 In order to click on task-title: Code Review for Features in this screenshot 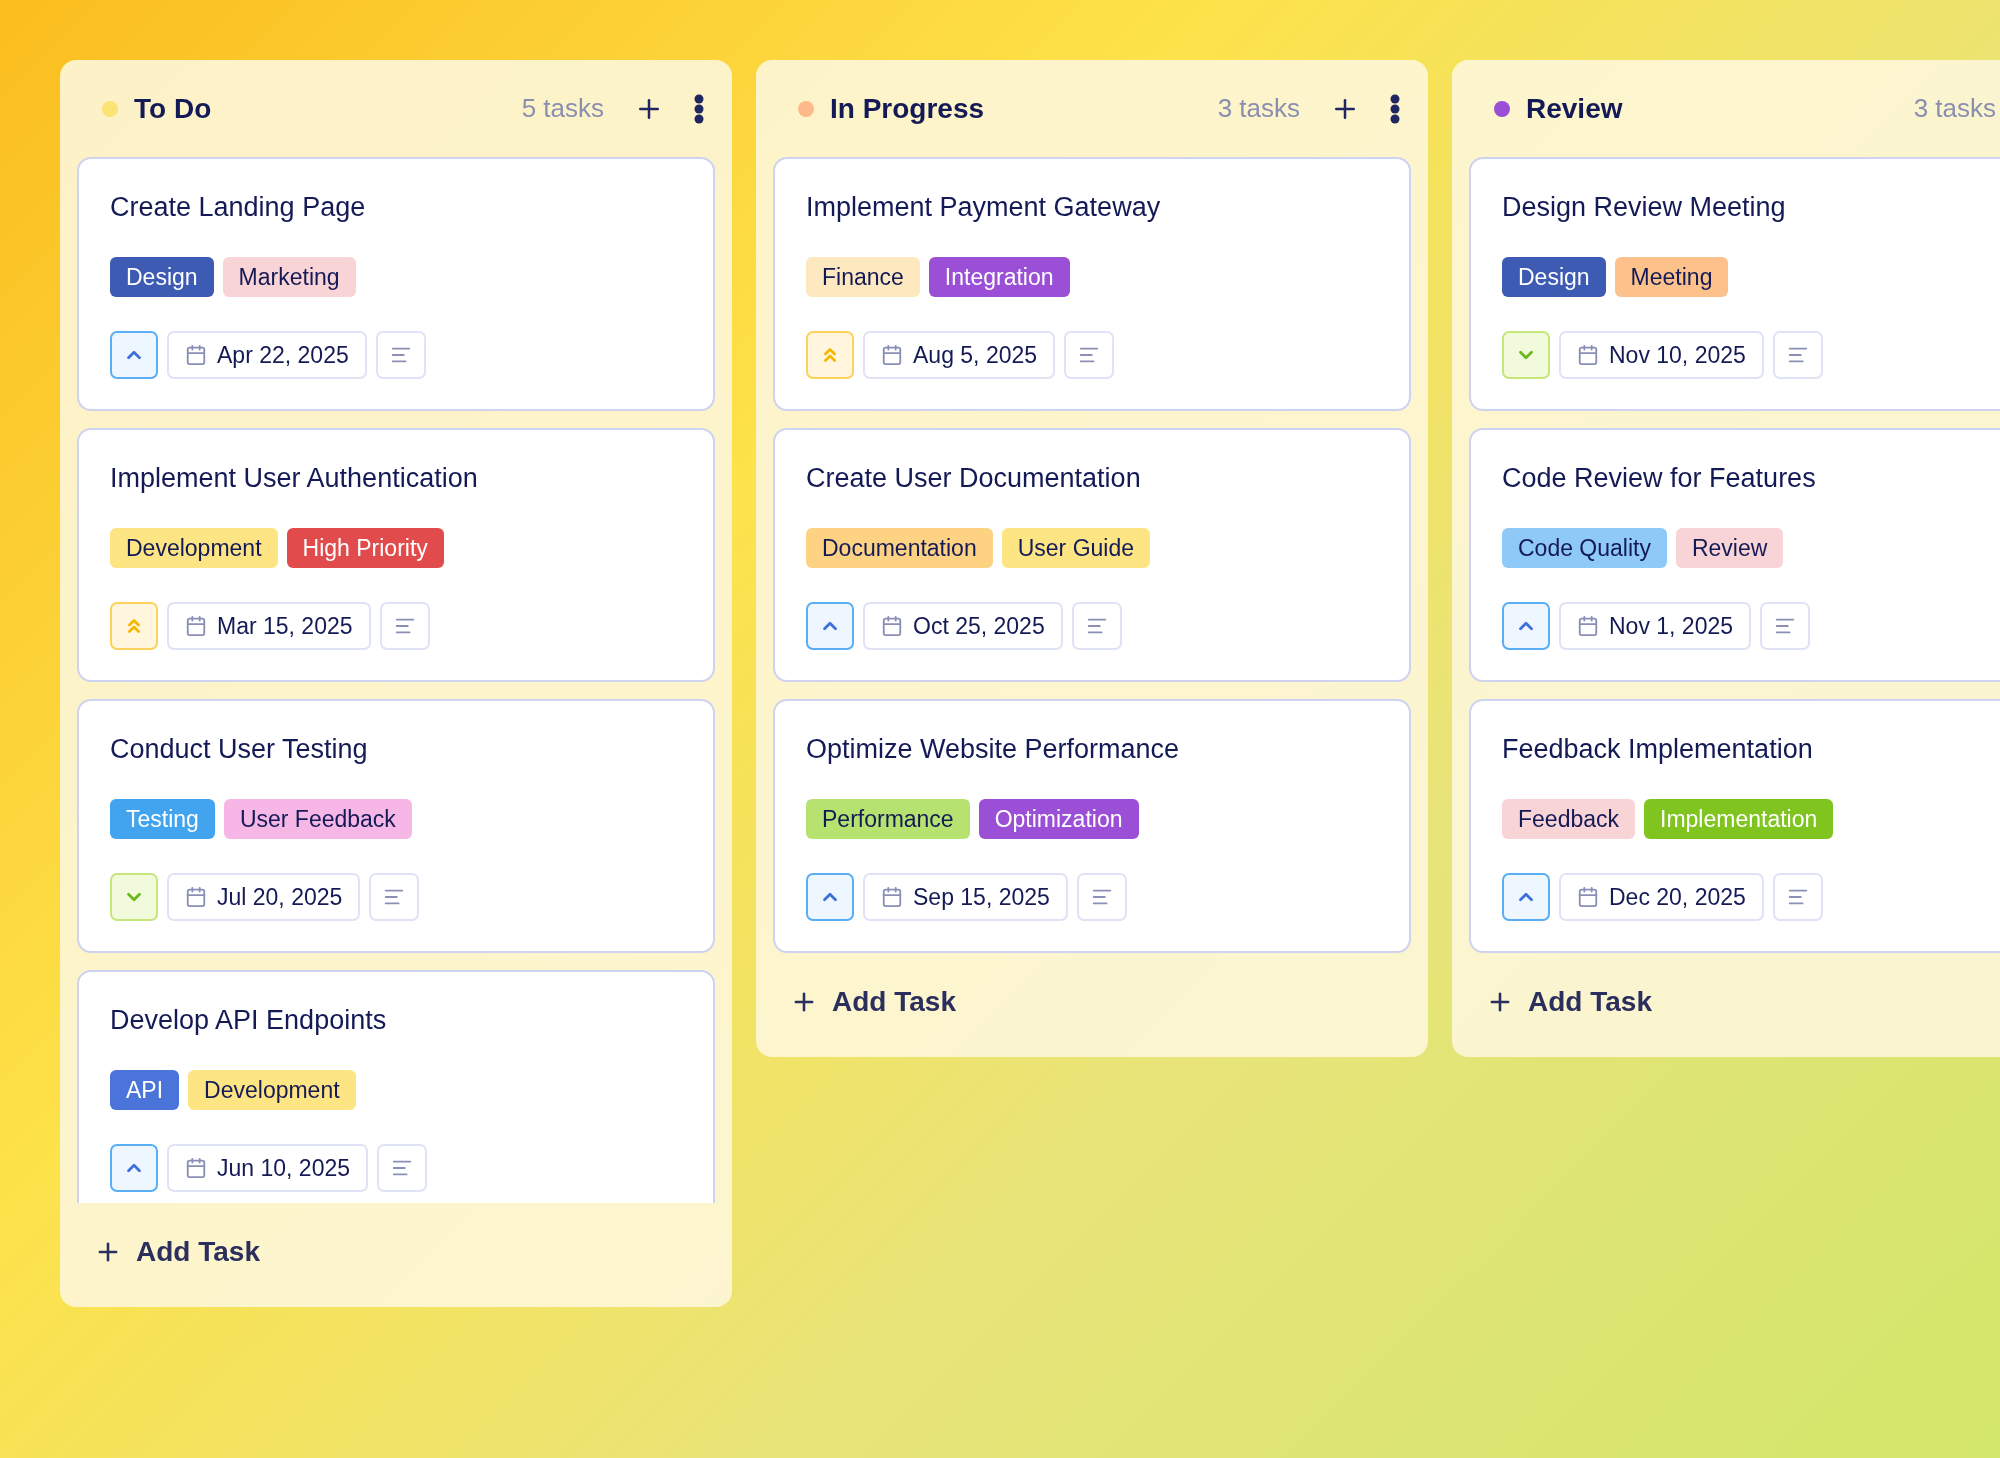, I will do `click(1659, 478)`.